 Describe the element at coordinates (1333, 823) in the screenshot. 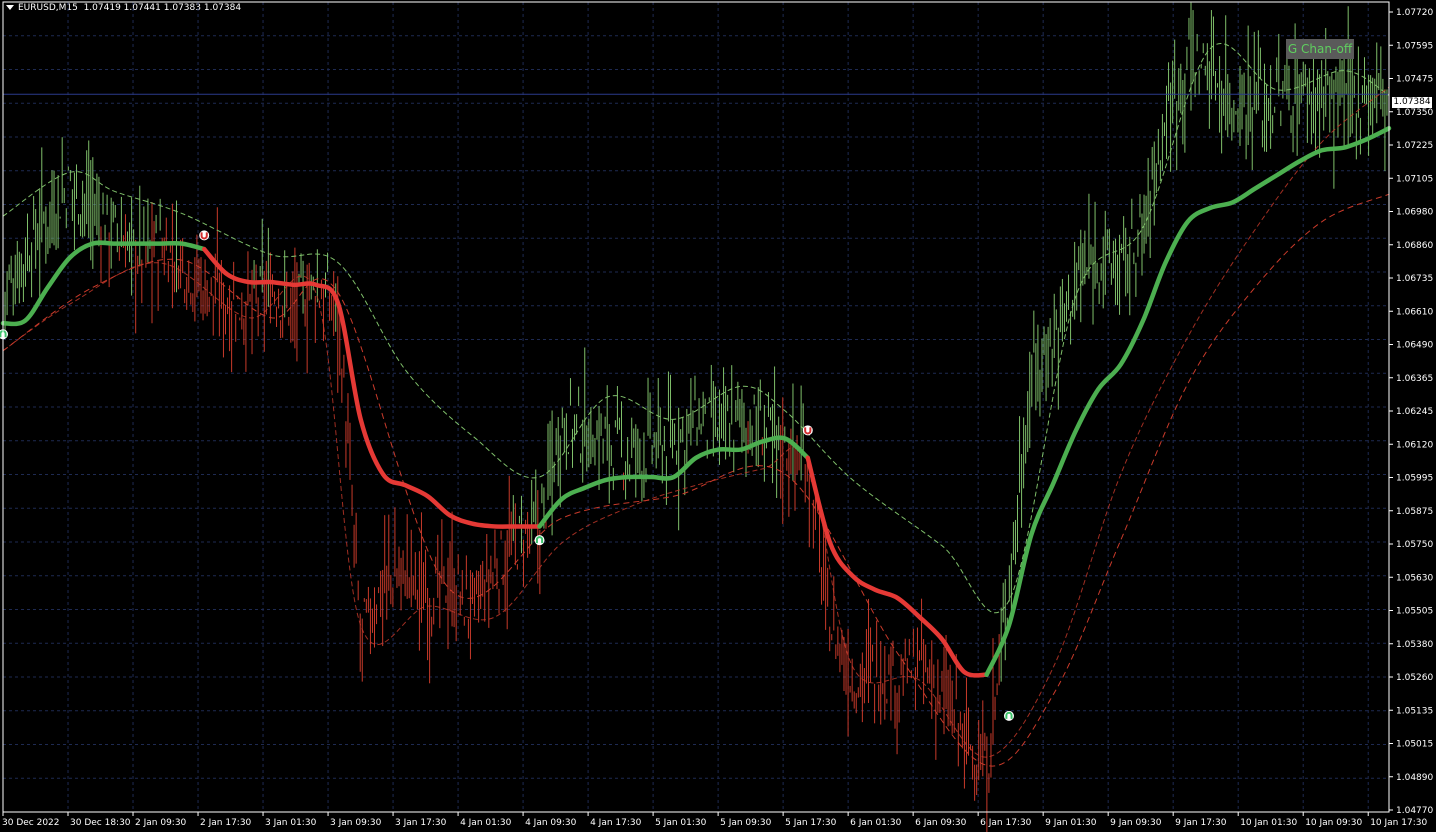

I see `x-tick-label: 10 Jan 09:30` at that location.